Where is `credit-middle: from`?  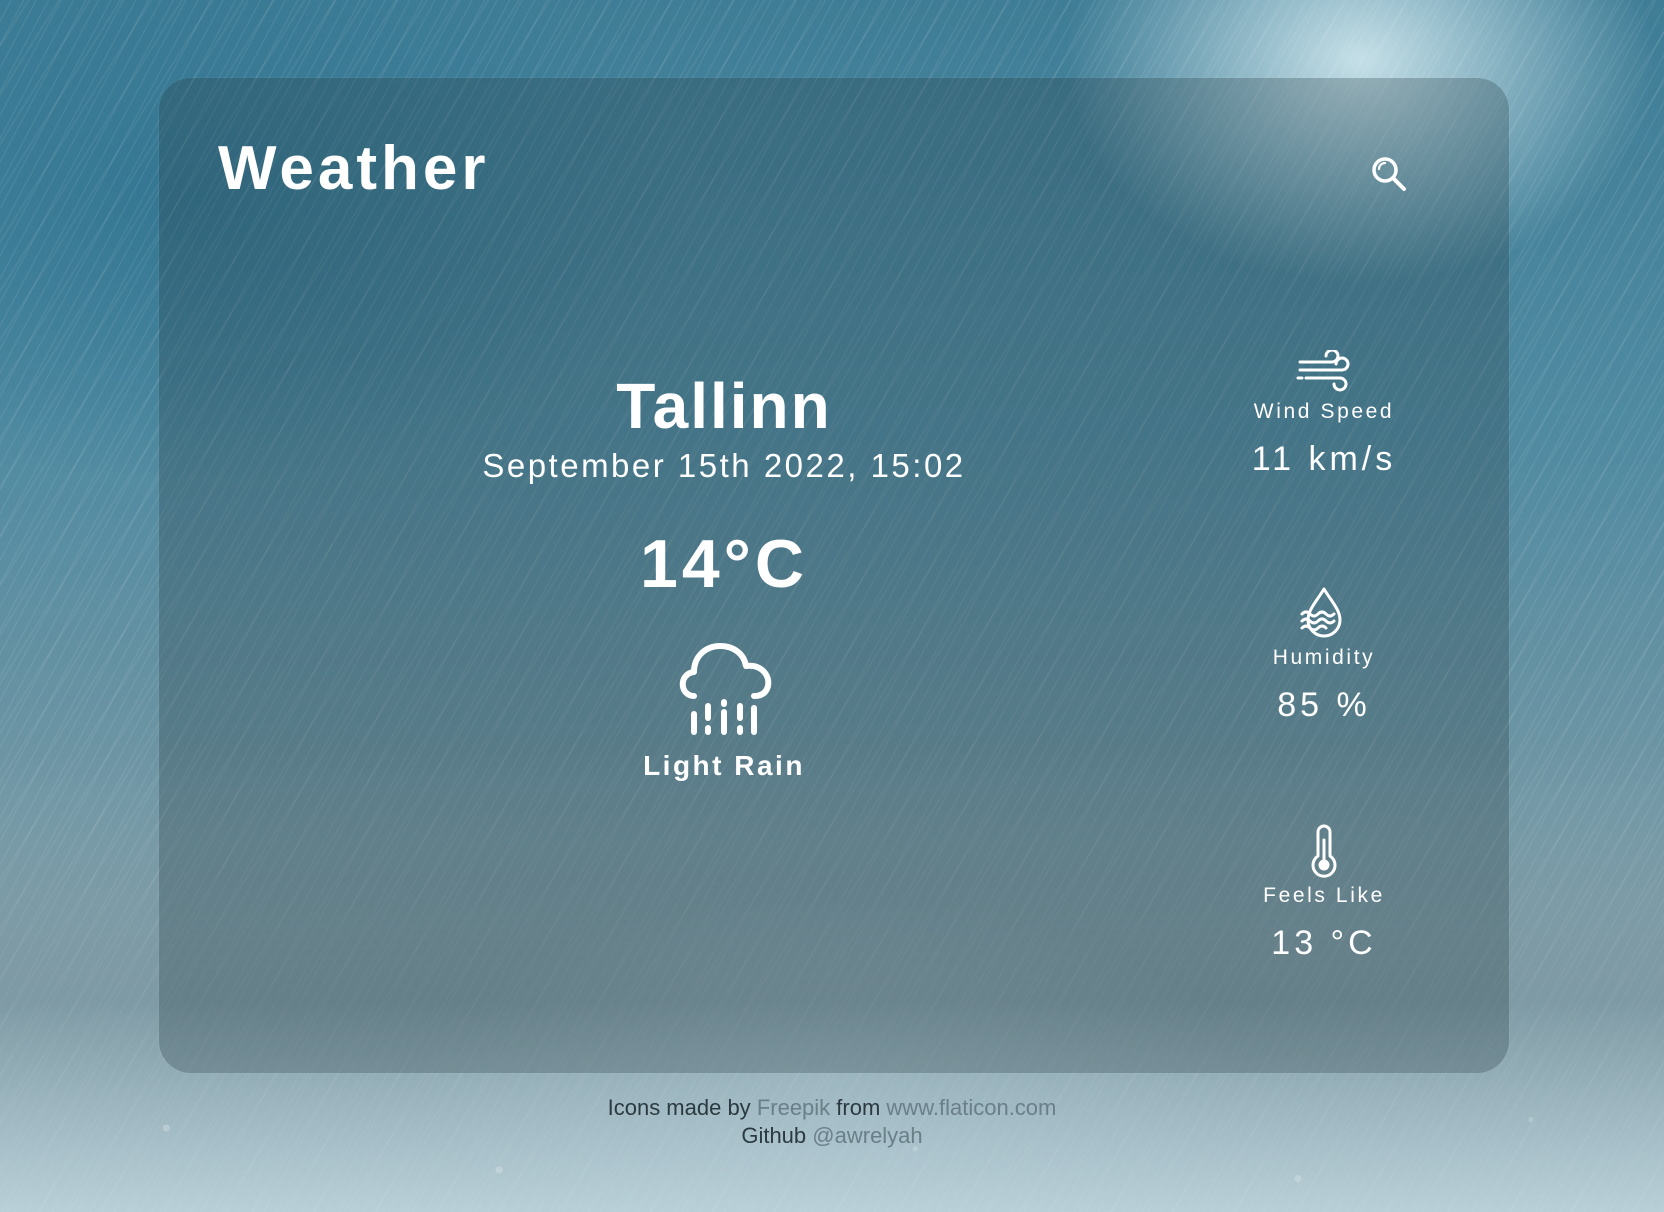
credit-middle: from is located at coordinates (858, 1107).